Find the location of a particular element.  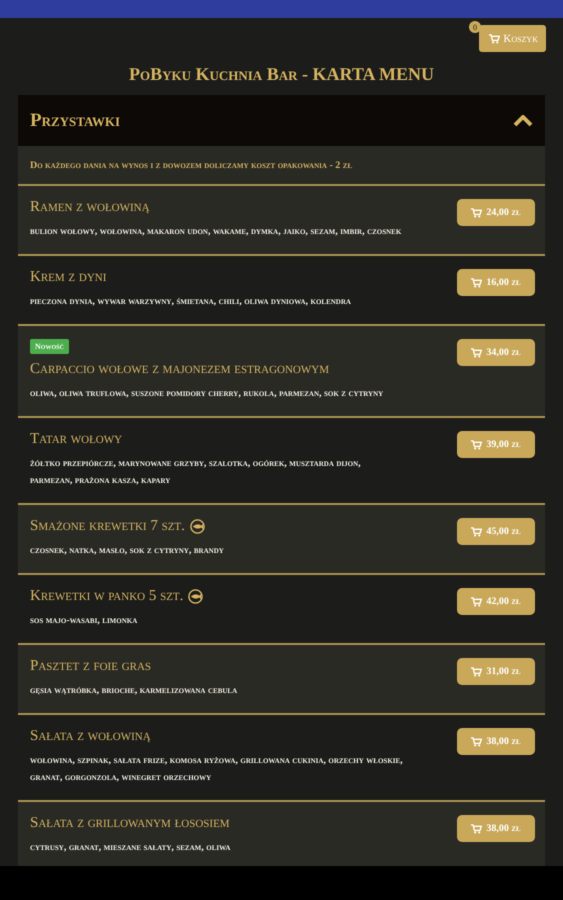

cart-count-badge: 0 is located at coordinates (475, 27).